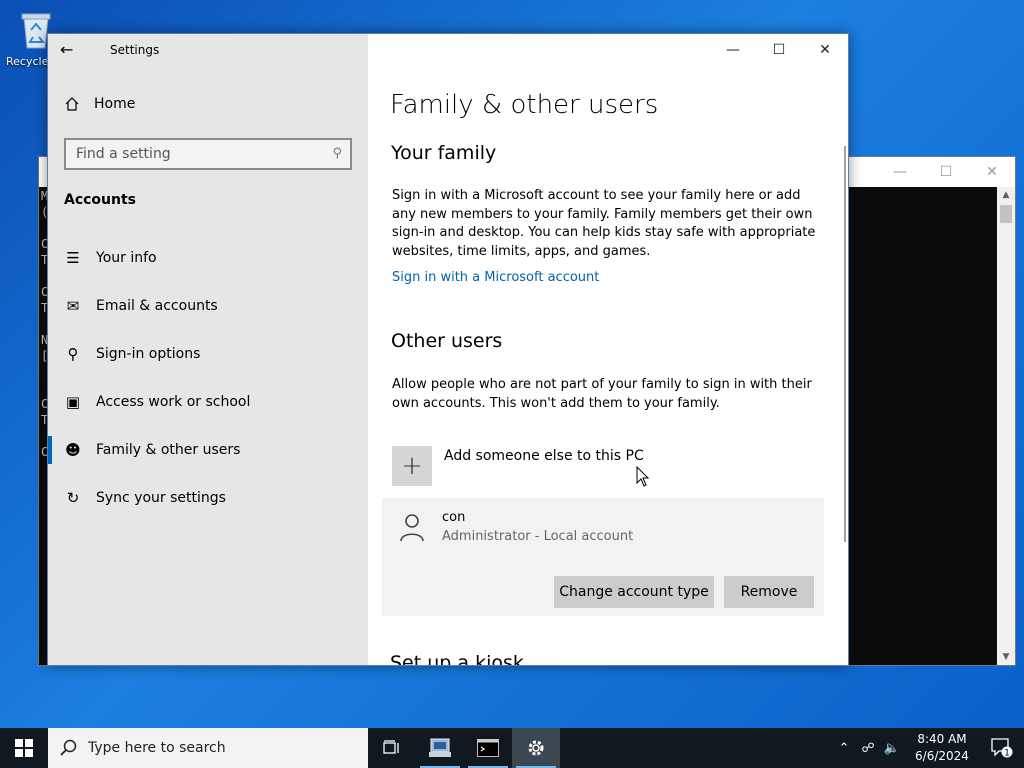  I want to click on mouse-cursor-icon, so click(643, 476).